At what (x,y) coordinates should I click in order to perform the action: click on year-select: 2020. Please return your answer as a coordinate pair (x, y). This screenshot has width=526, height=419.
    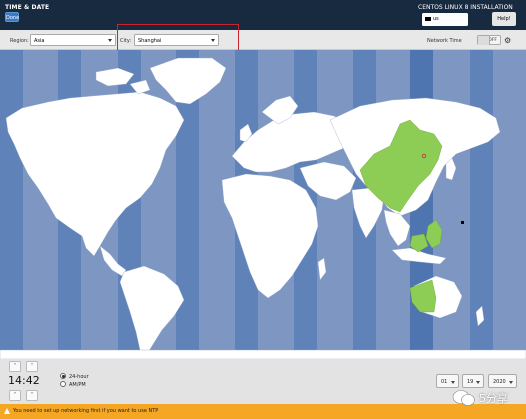
    Looking at the image, I should click on (502, 381).